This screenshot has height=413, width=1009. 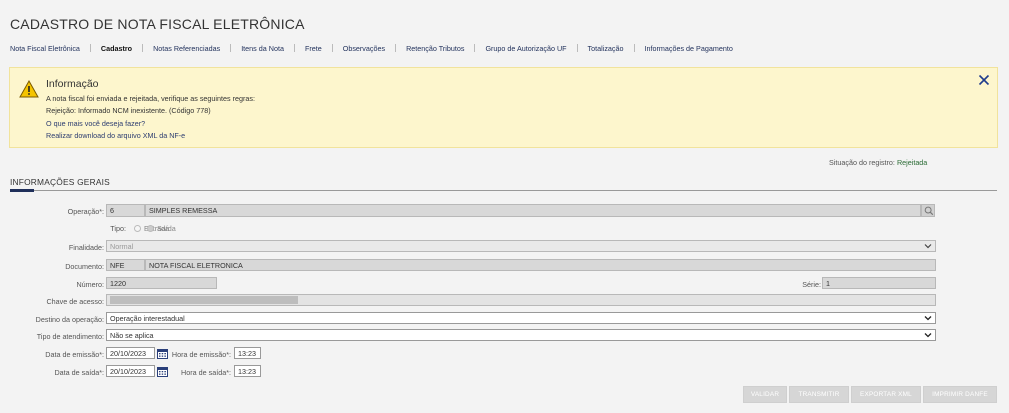 What do you see at coordinates (69, 319) in the screenshot?
I see `destino-label: Destino da operação:` at bounding box center [69, 319].